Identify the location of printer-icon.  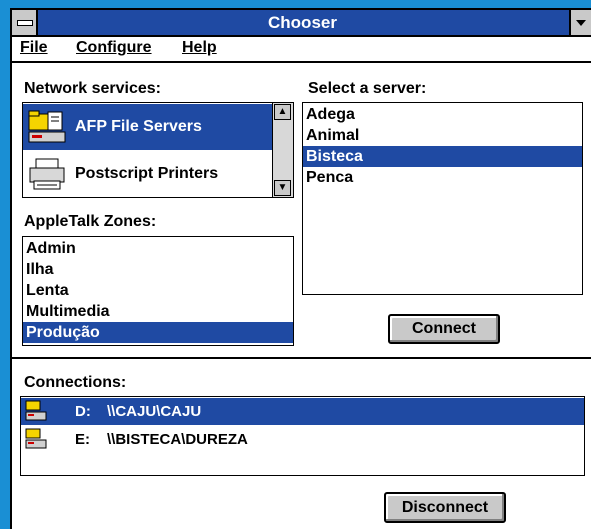
(48, 176).